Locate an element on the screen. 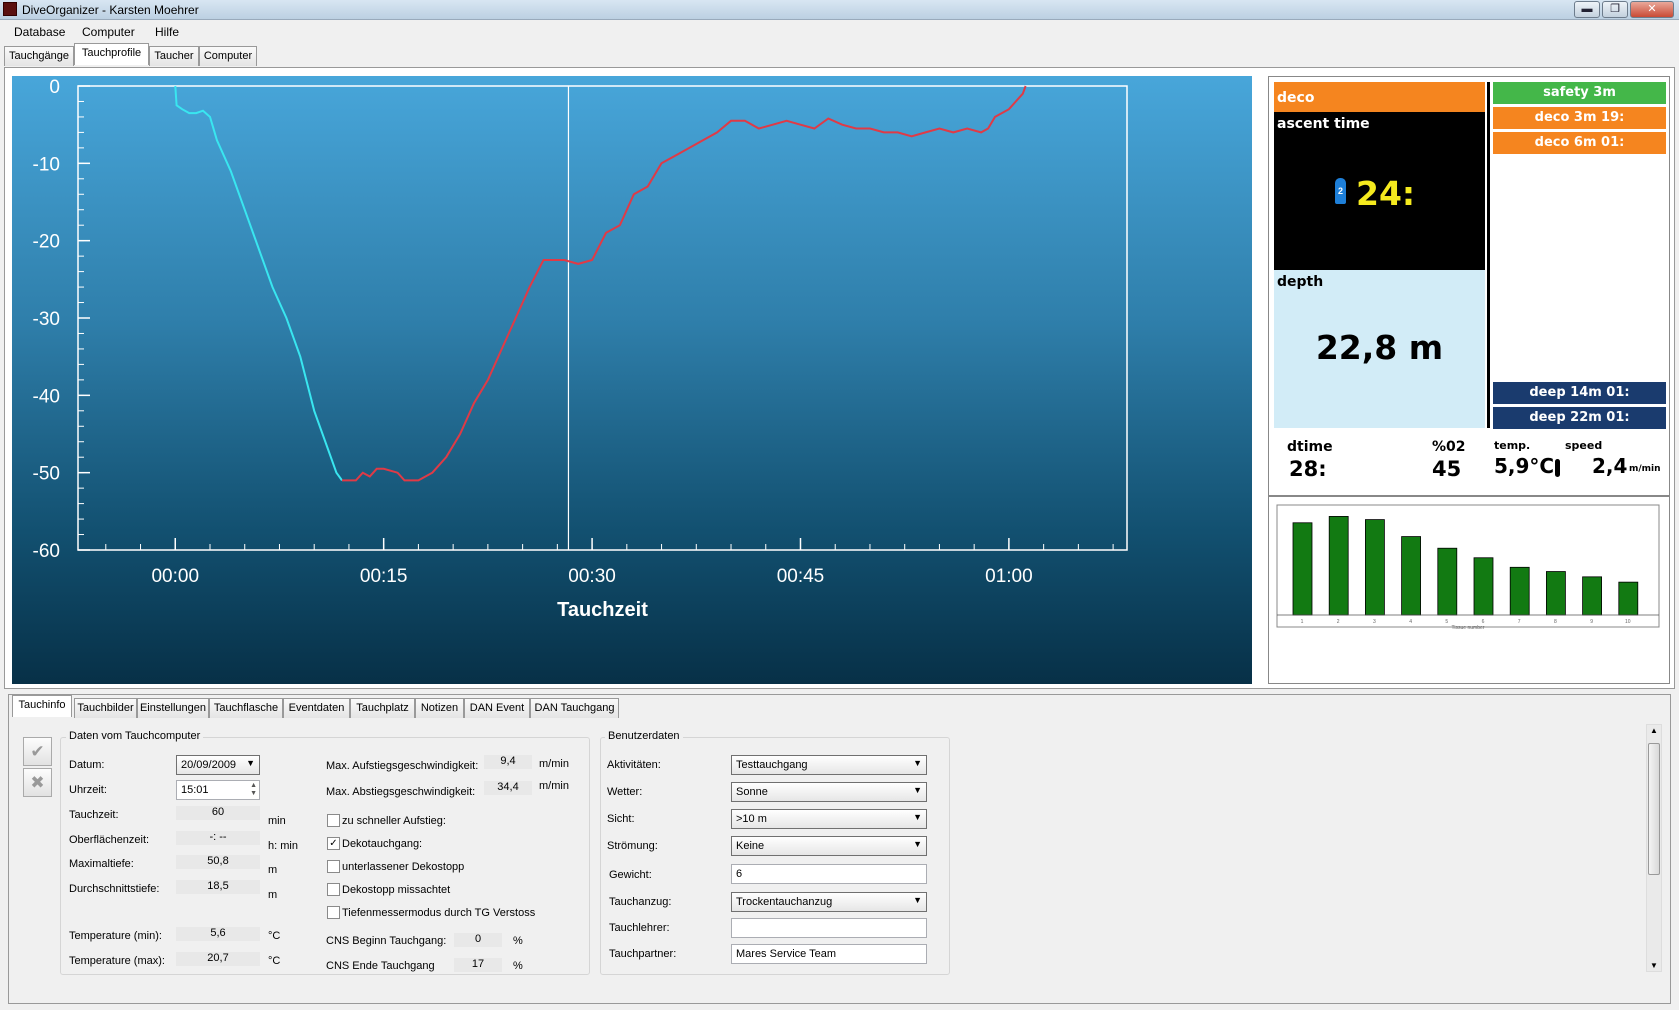 The width and height of the screenshot is (1679, 1010). tab-dan-tauchgang: DAN Tauchgang is located at coordinates (574, 708).